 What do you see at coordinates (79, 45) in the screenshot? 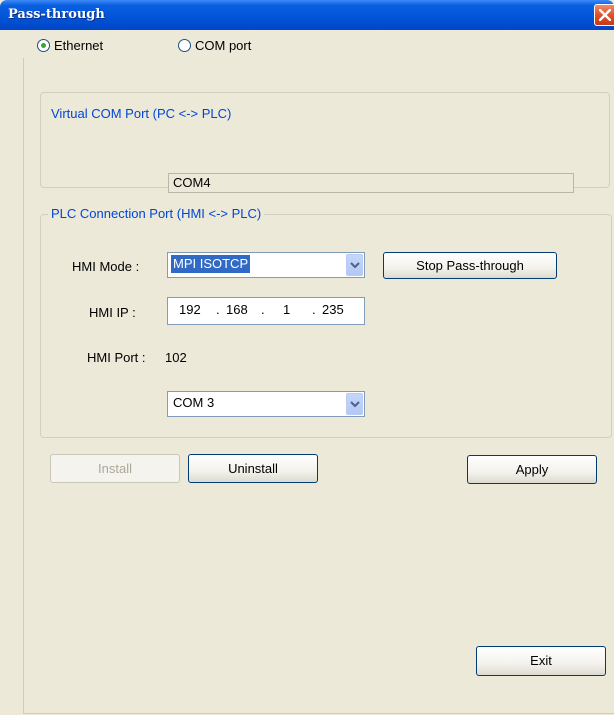
I see `radio-ethernet-label: Ethernet` at bounding box center [79, 45].